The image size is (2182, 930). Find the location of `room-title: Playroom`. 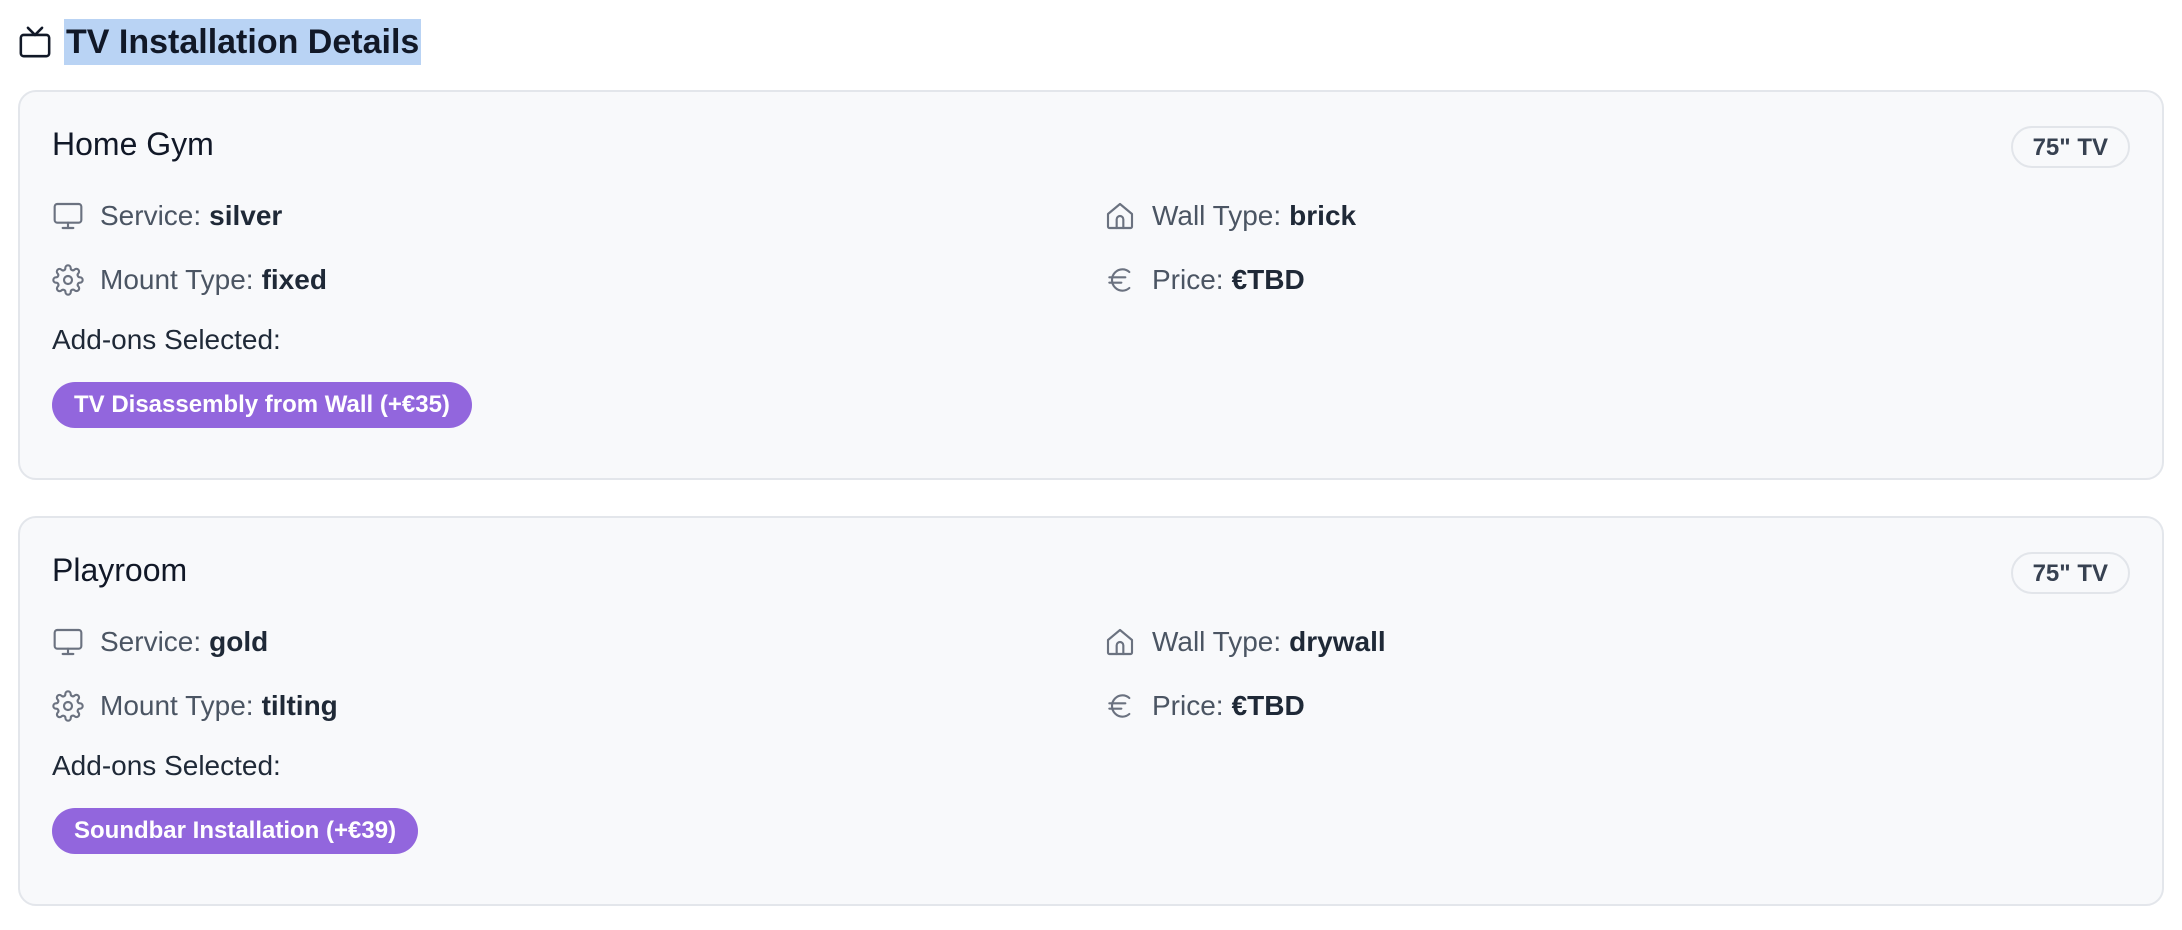

room-title: Playroom is located at coordinates (120, 570).